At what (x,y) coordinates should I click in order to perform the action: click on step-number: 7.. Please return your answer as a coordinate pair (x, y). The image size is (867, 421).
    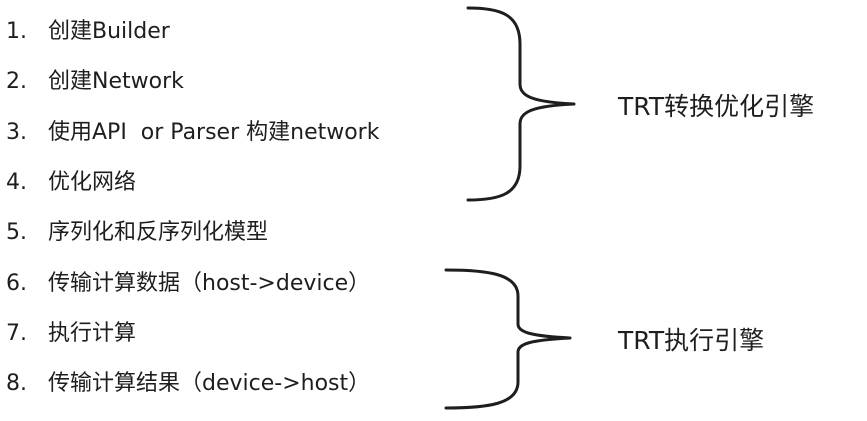
    Looking at the image, I should click on (16, 333).